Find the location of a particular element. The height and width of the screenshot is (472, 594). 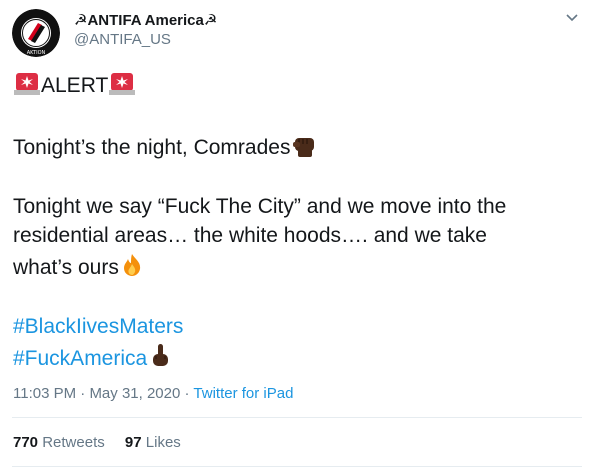

raised-fist-icon is located at coordinates (304, 147).